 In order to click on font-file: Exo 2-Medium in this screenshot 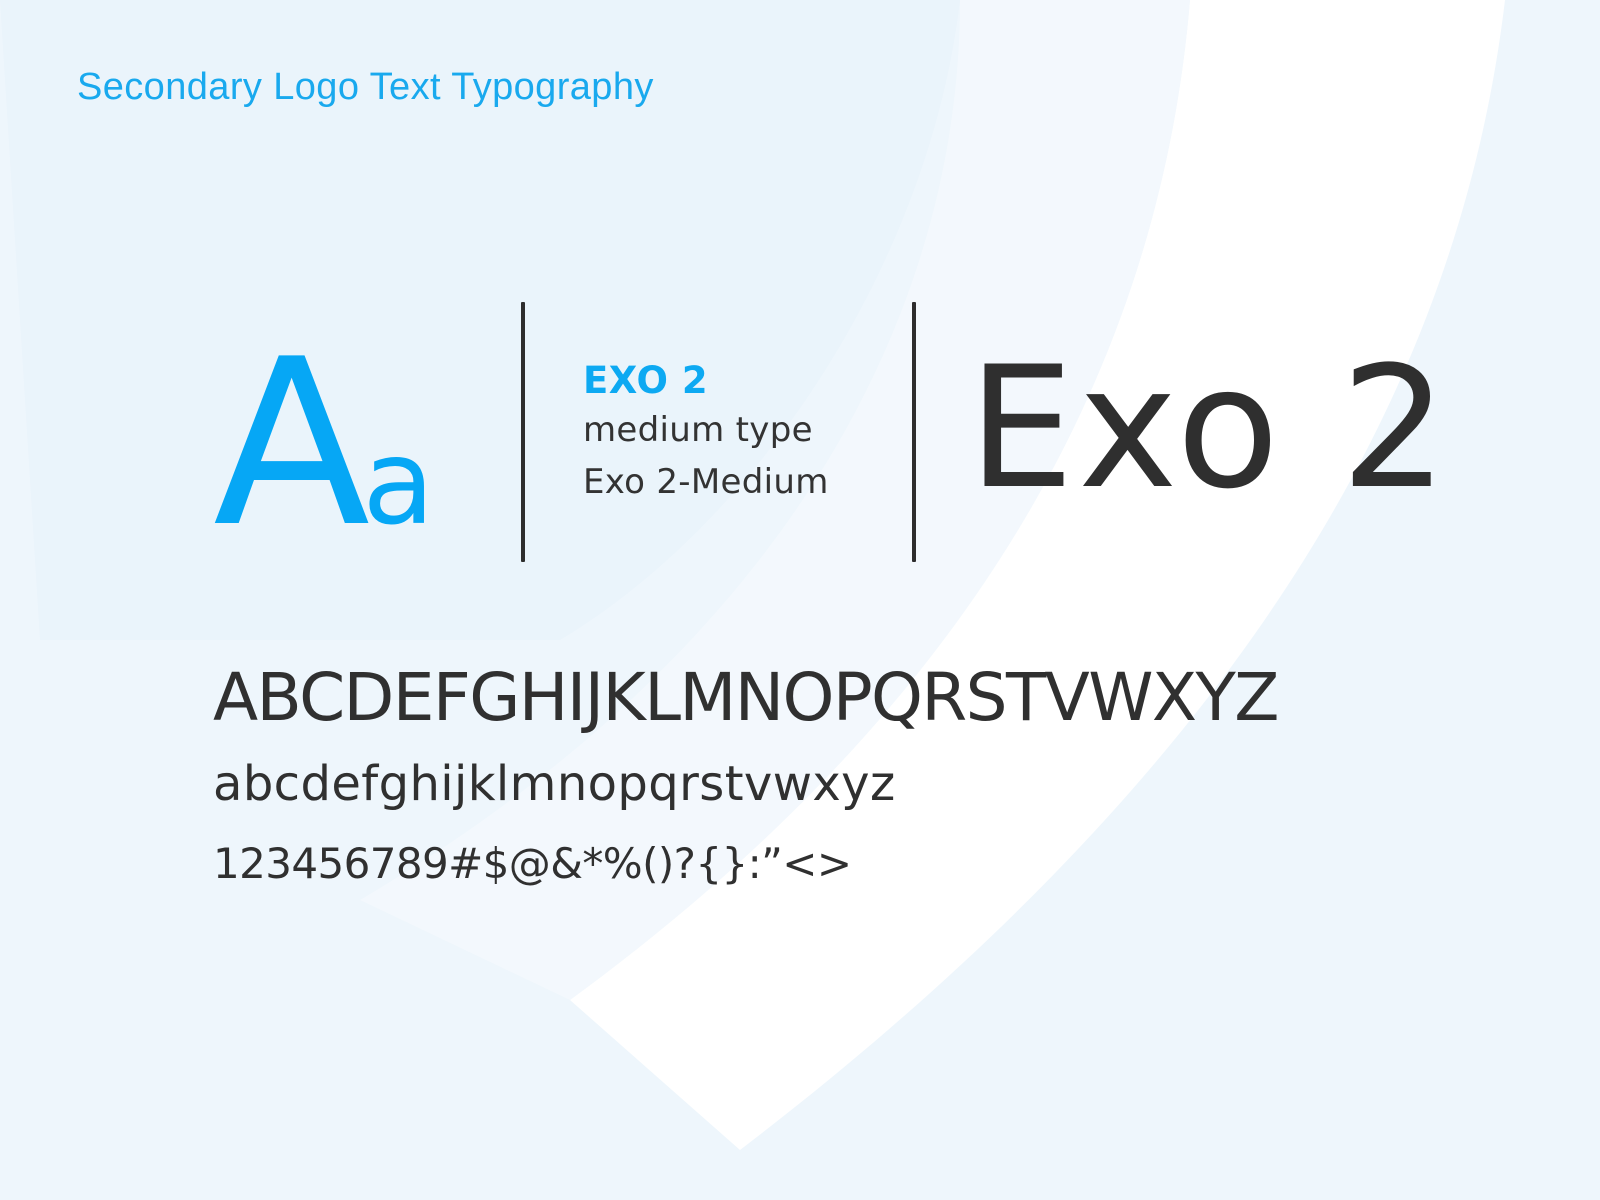, I will do `click(706, 482)`.